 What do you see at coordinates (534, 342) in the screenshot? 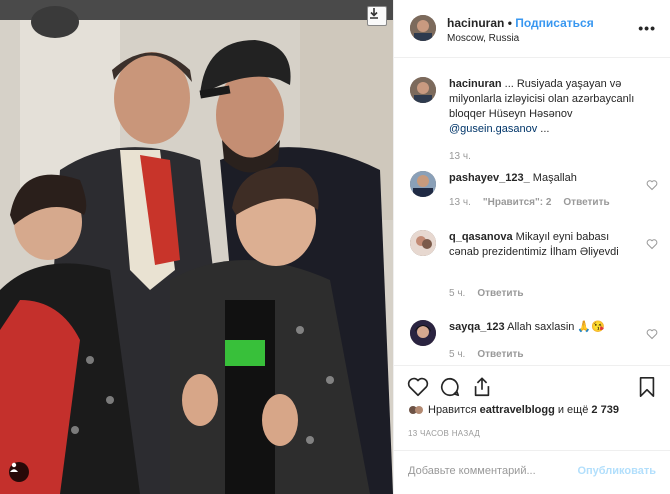
I see `list-item: sayqa_123 Allah saxlasin 🙏😘 5 ч. Ответить` at bounding box center [534, 342].